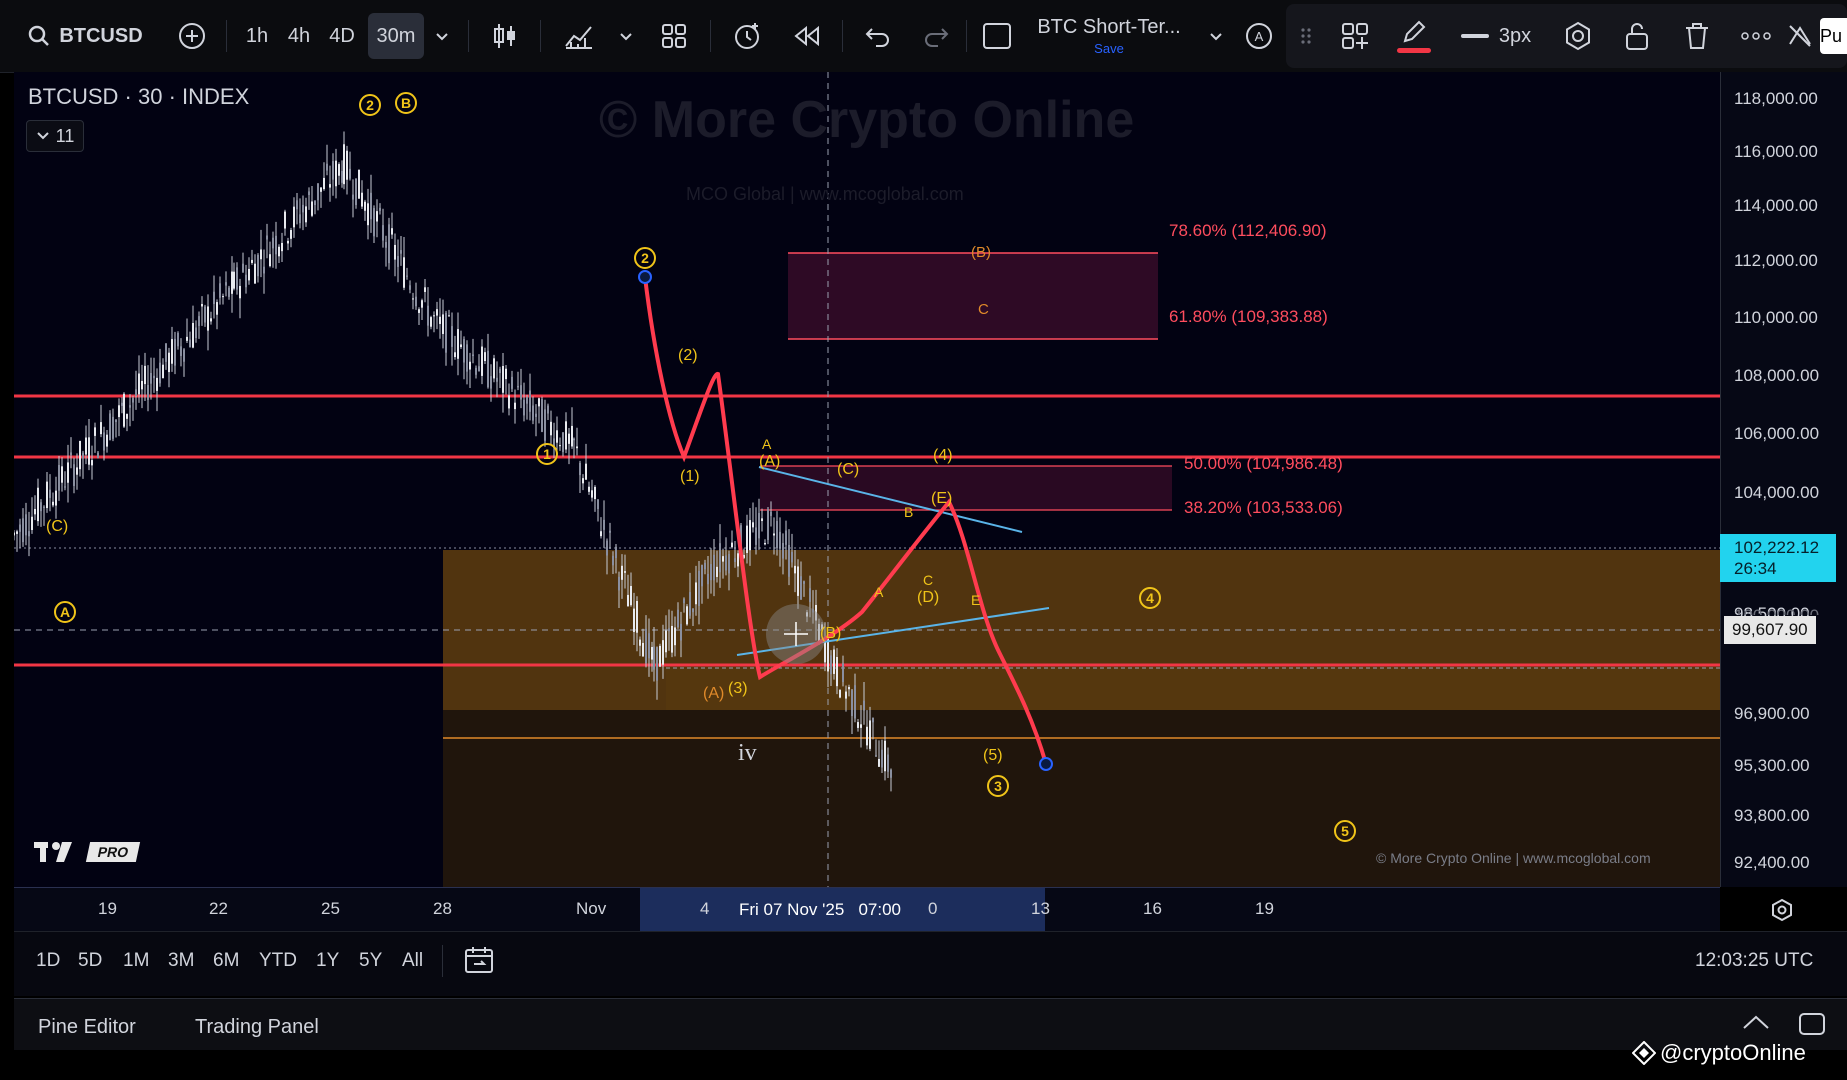 This screenshot has height=1080, width=1847. I want to click on axis-settings-button, so click(1782, 912).